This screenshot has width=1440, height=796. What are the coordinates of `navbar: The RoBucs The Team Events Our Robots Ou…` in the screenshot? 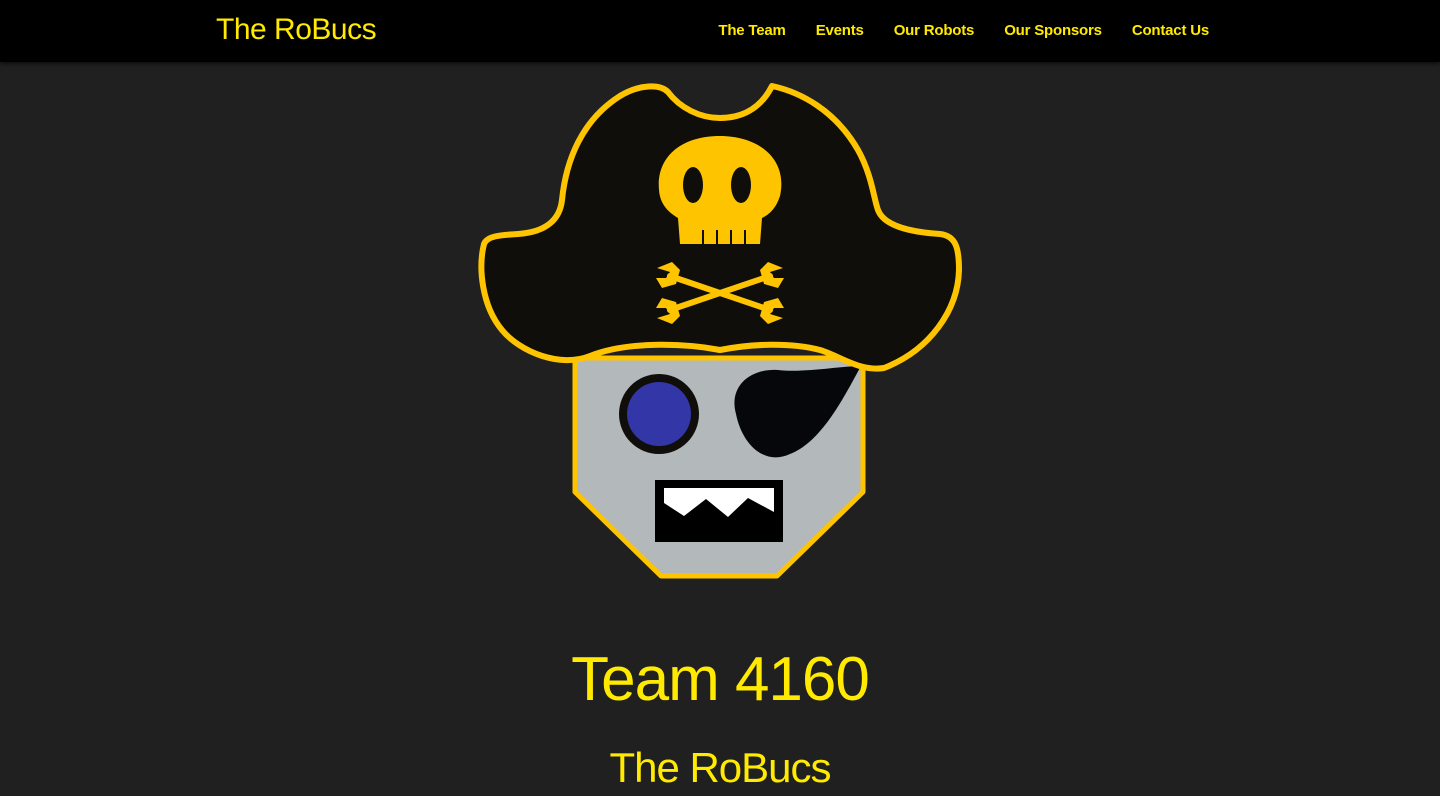 It's located at (720, 31).